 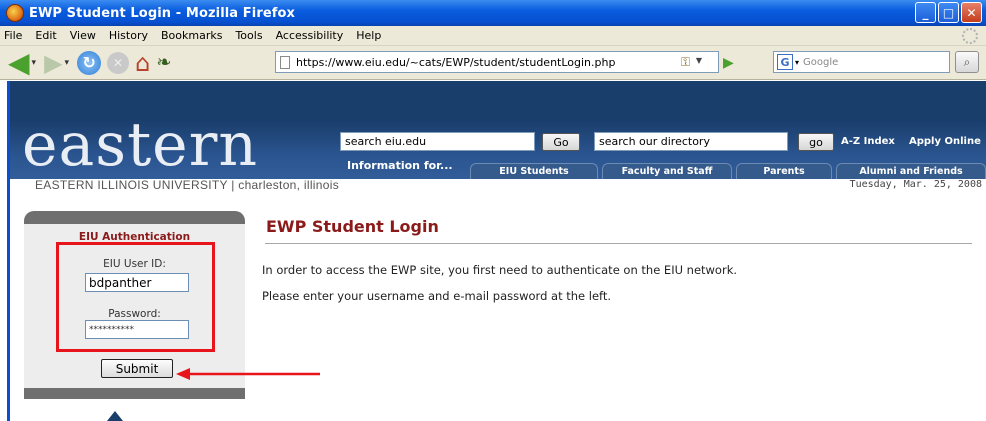 What do you see at coordinates (34, 63) in the screenshot?
I see `back-dropdown-icon: ▾` at bounding box center [34, 63].